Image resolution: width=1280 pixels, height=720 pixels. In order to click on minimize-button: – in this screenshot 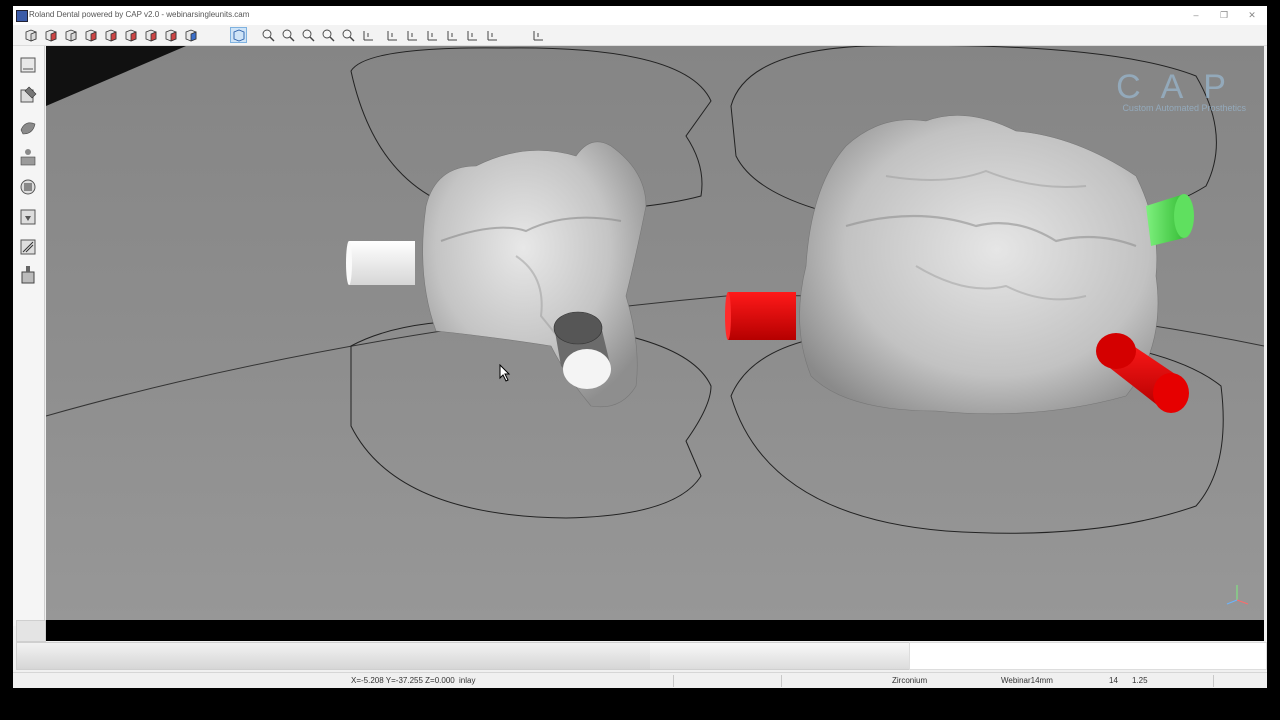, I will do `click(1196, 15)`.